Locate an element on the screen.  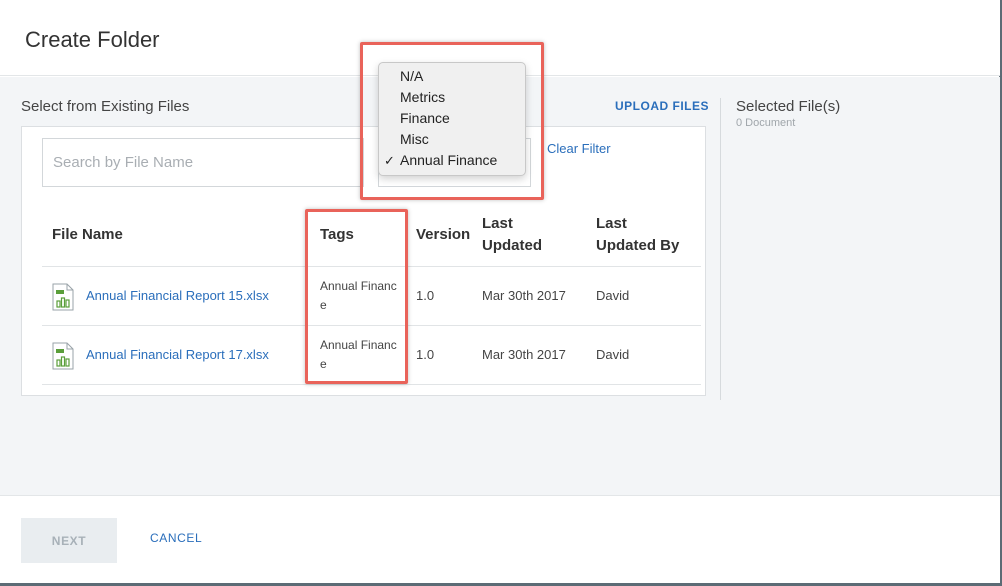
selected-files-count: 0 Document is located at coordinates (766, 123).